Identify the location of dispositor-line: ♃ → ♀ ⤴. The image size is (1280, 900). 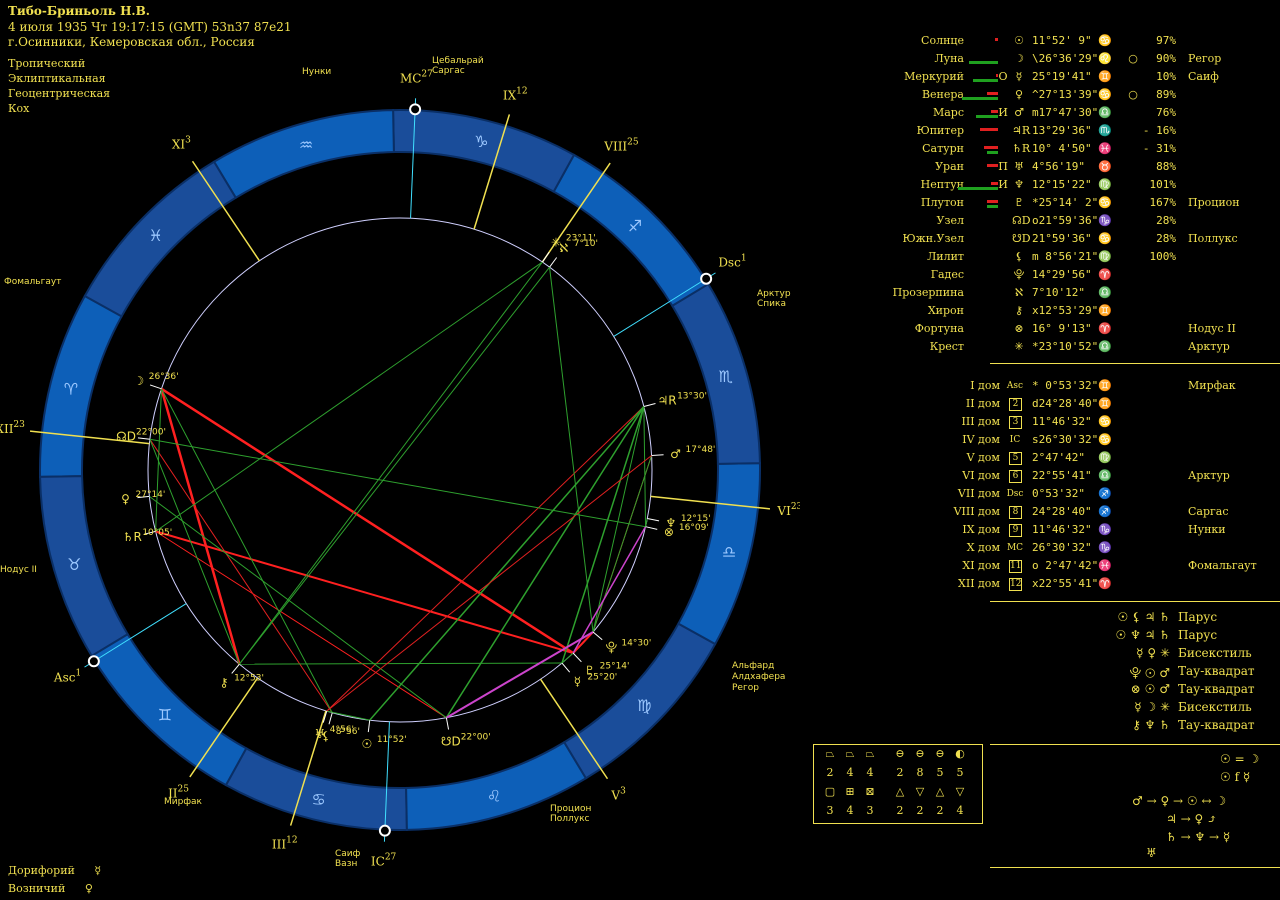
(1192, 819).